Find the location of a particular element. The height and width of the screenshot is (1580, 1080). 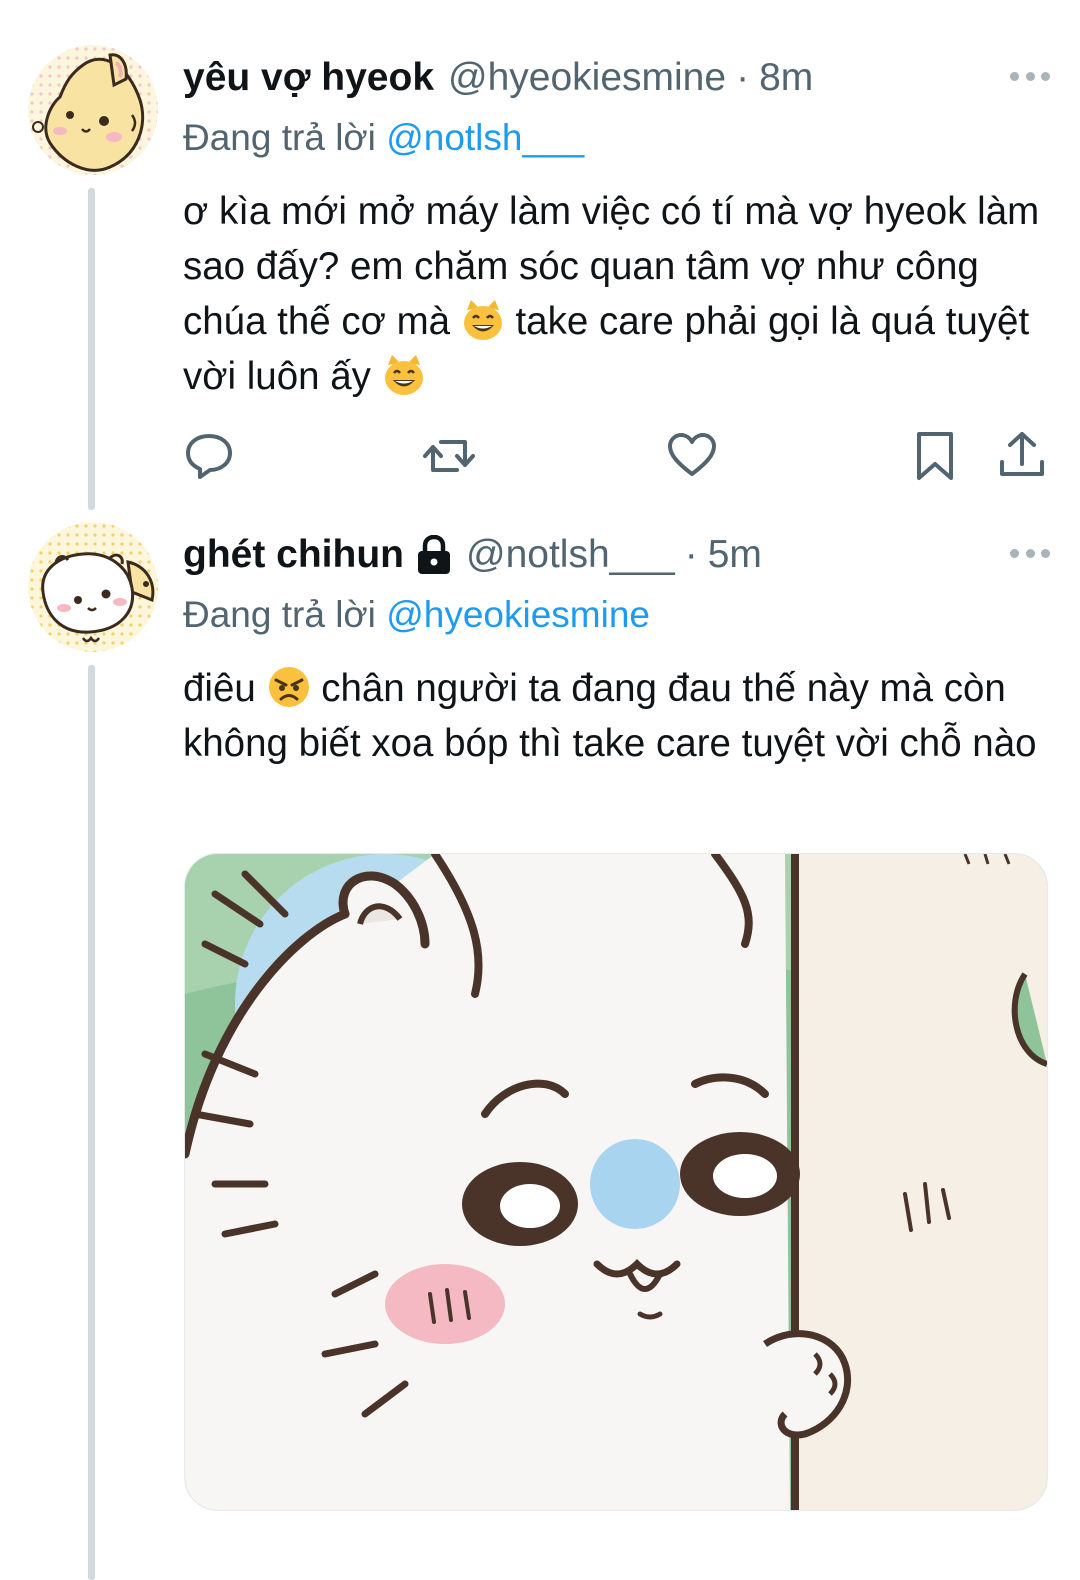

retweet-icon is located at coordinates (449, 456).